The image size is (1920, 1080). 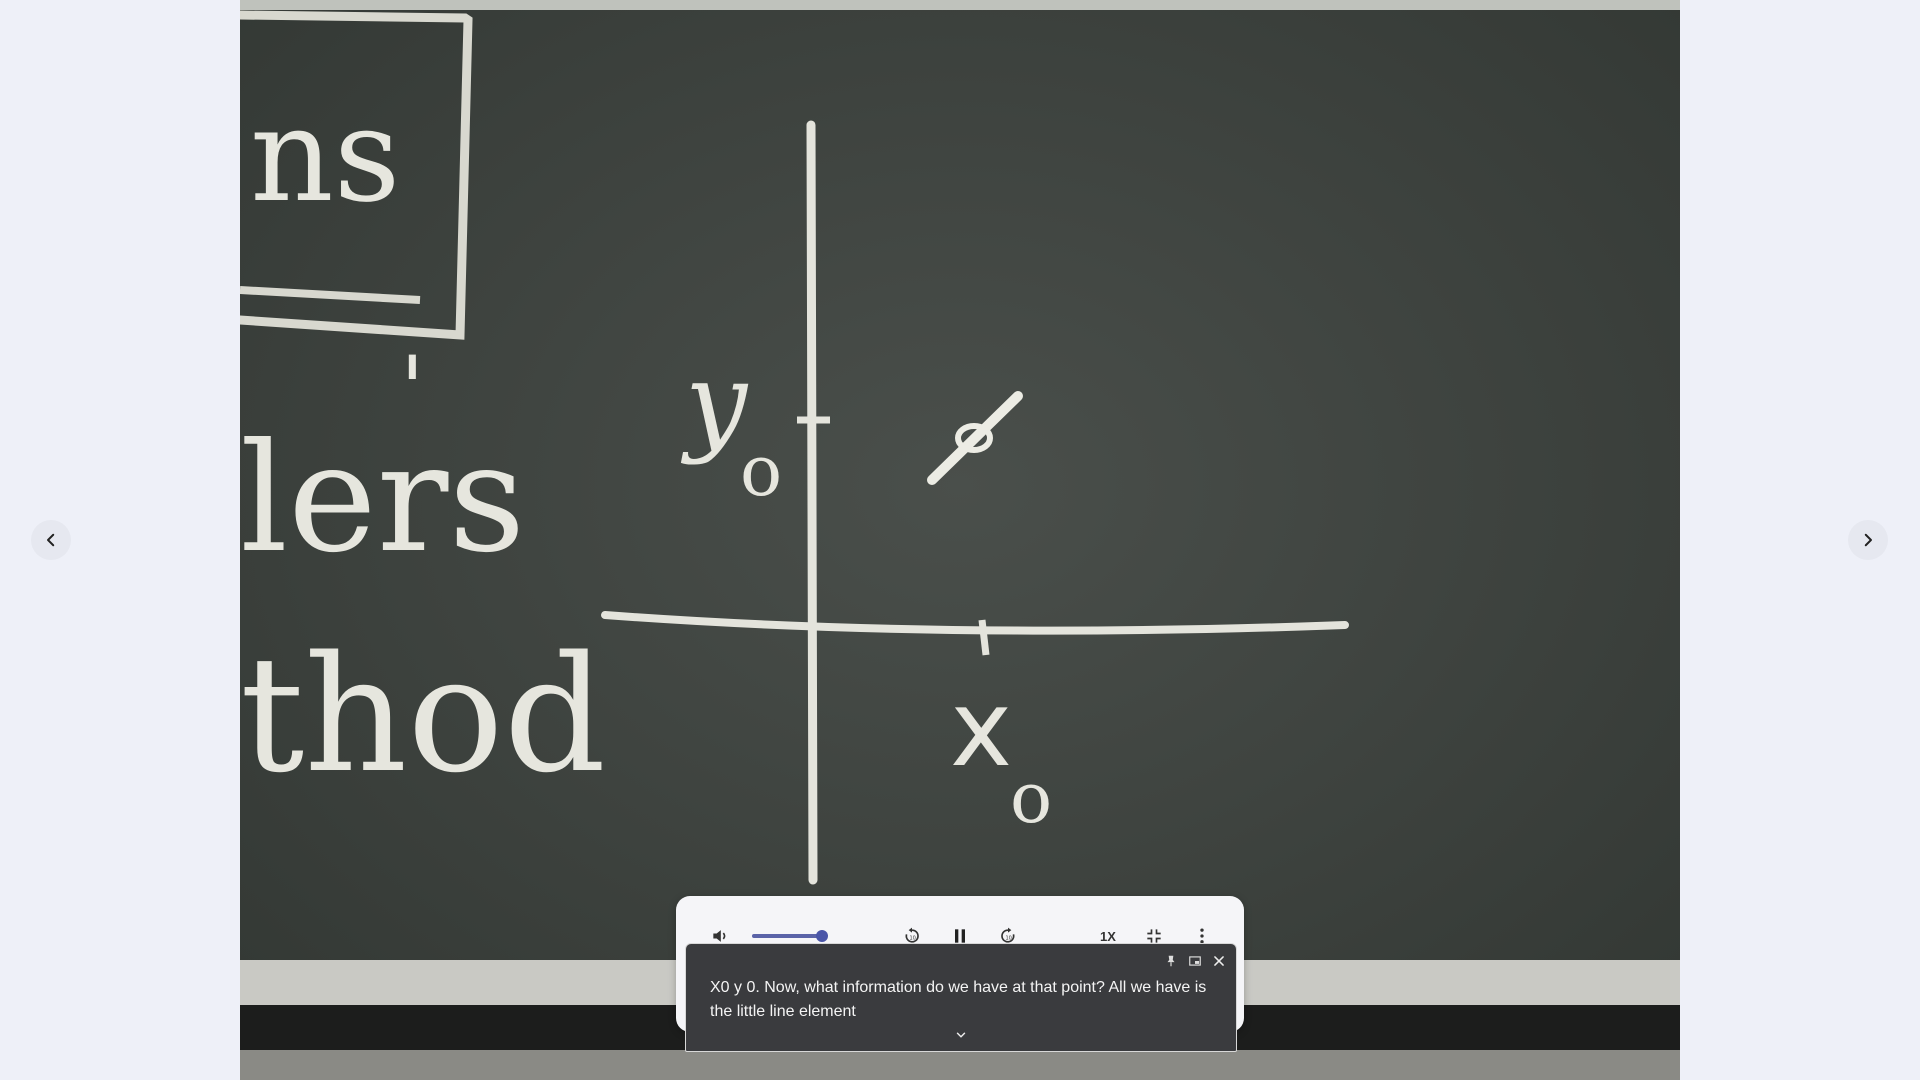 I want to click on board-y-label: y, so click(x=714, y=402).